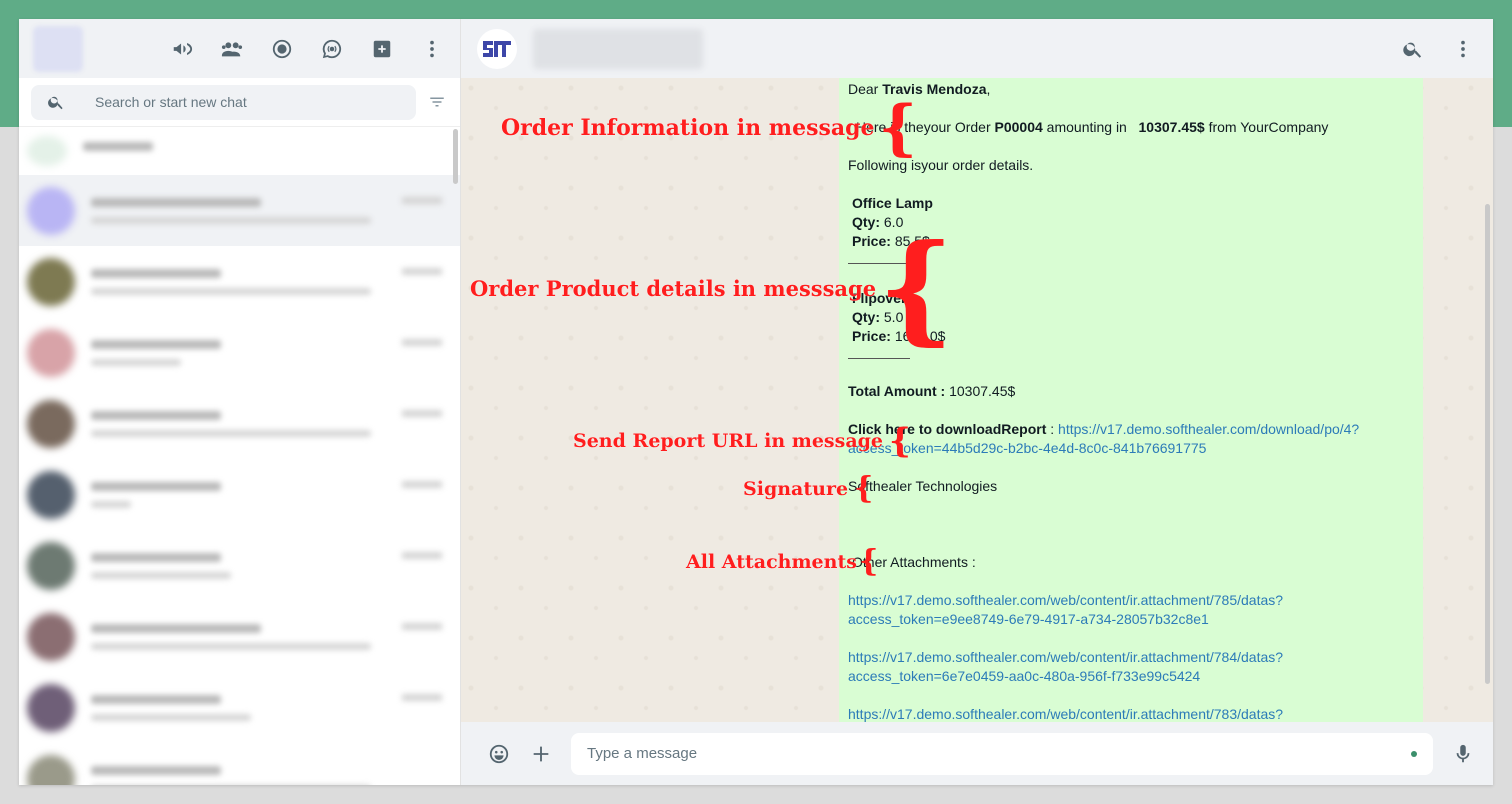 The width and height of the screenshot is (1512, 804). Describe the element at coordinates (1018, 127) in the screenshot. I see `order-number: P00004` at that location.